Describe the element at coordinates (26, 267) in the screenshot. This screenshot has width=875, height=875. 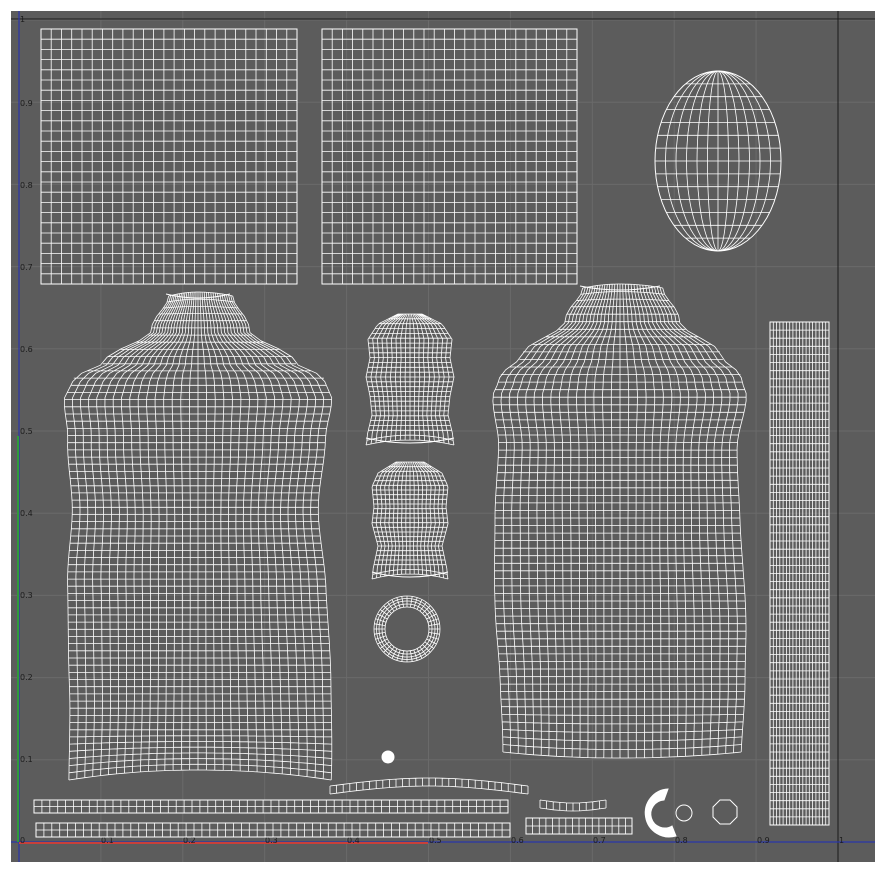
I see `y-tick-label: 0.7` at that location.